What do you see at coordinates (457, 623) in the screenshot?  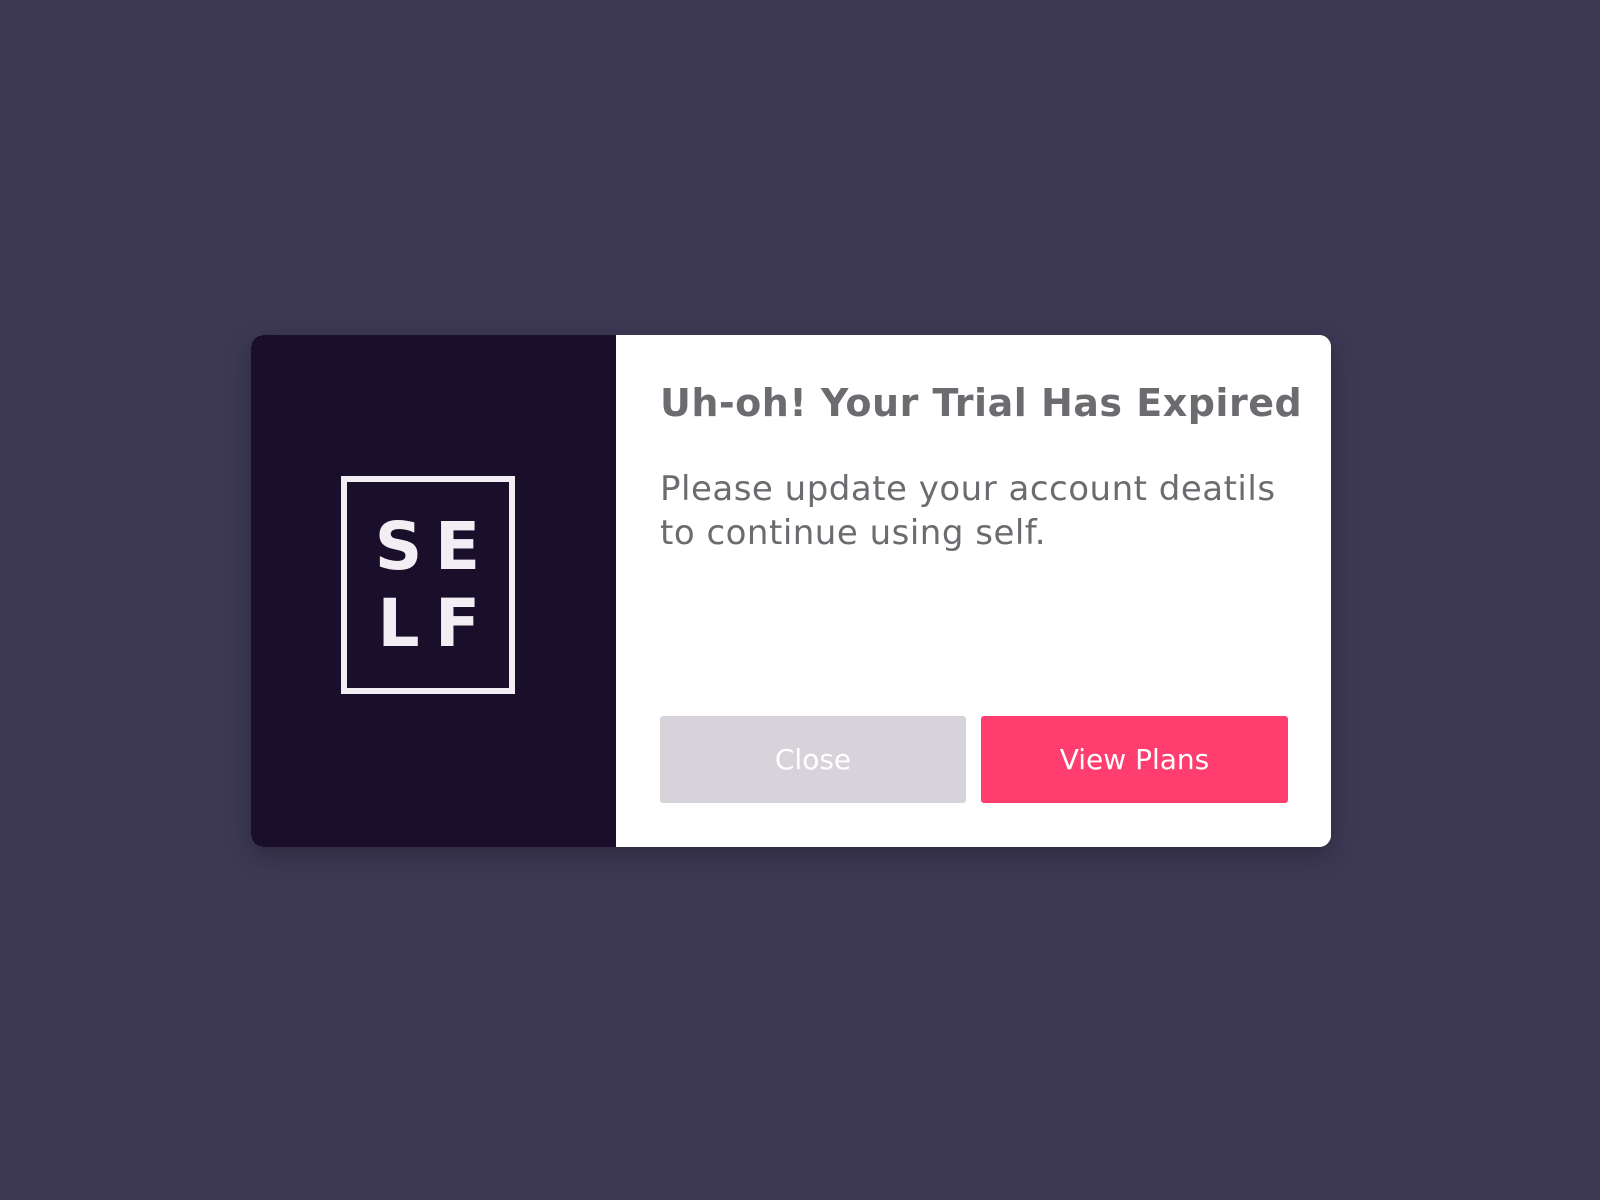 I see `logo-letter-f: F` at bounding box center [457, 623].